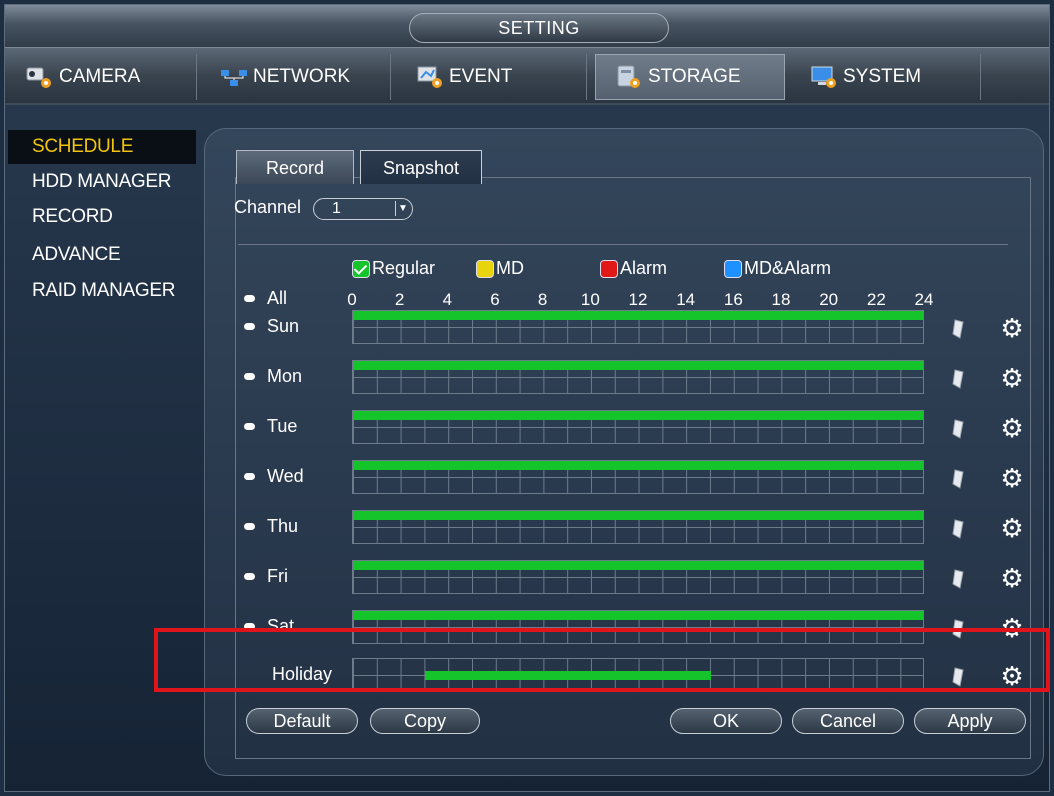 Image resolution: width=1054 pixels, height=796 pixels. Describe the element at coordinates (638, 527) in the screenshot. I see `timeline-grid-thu` at that location.